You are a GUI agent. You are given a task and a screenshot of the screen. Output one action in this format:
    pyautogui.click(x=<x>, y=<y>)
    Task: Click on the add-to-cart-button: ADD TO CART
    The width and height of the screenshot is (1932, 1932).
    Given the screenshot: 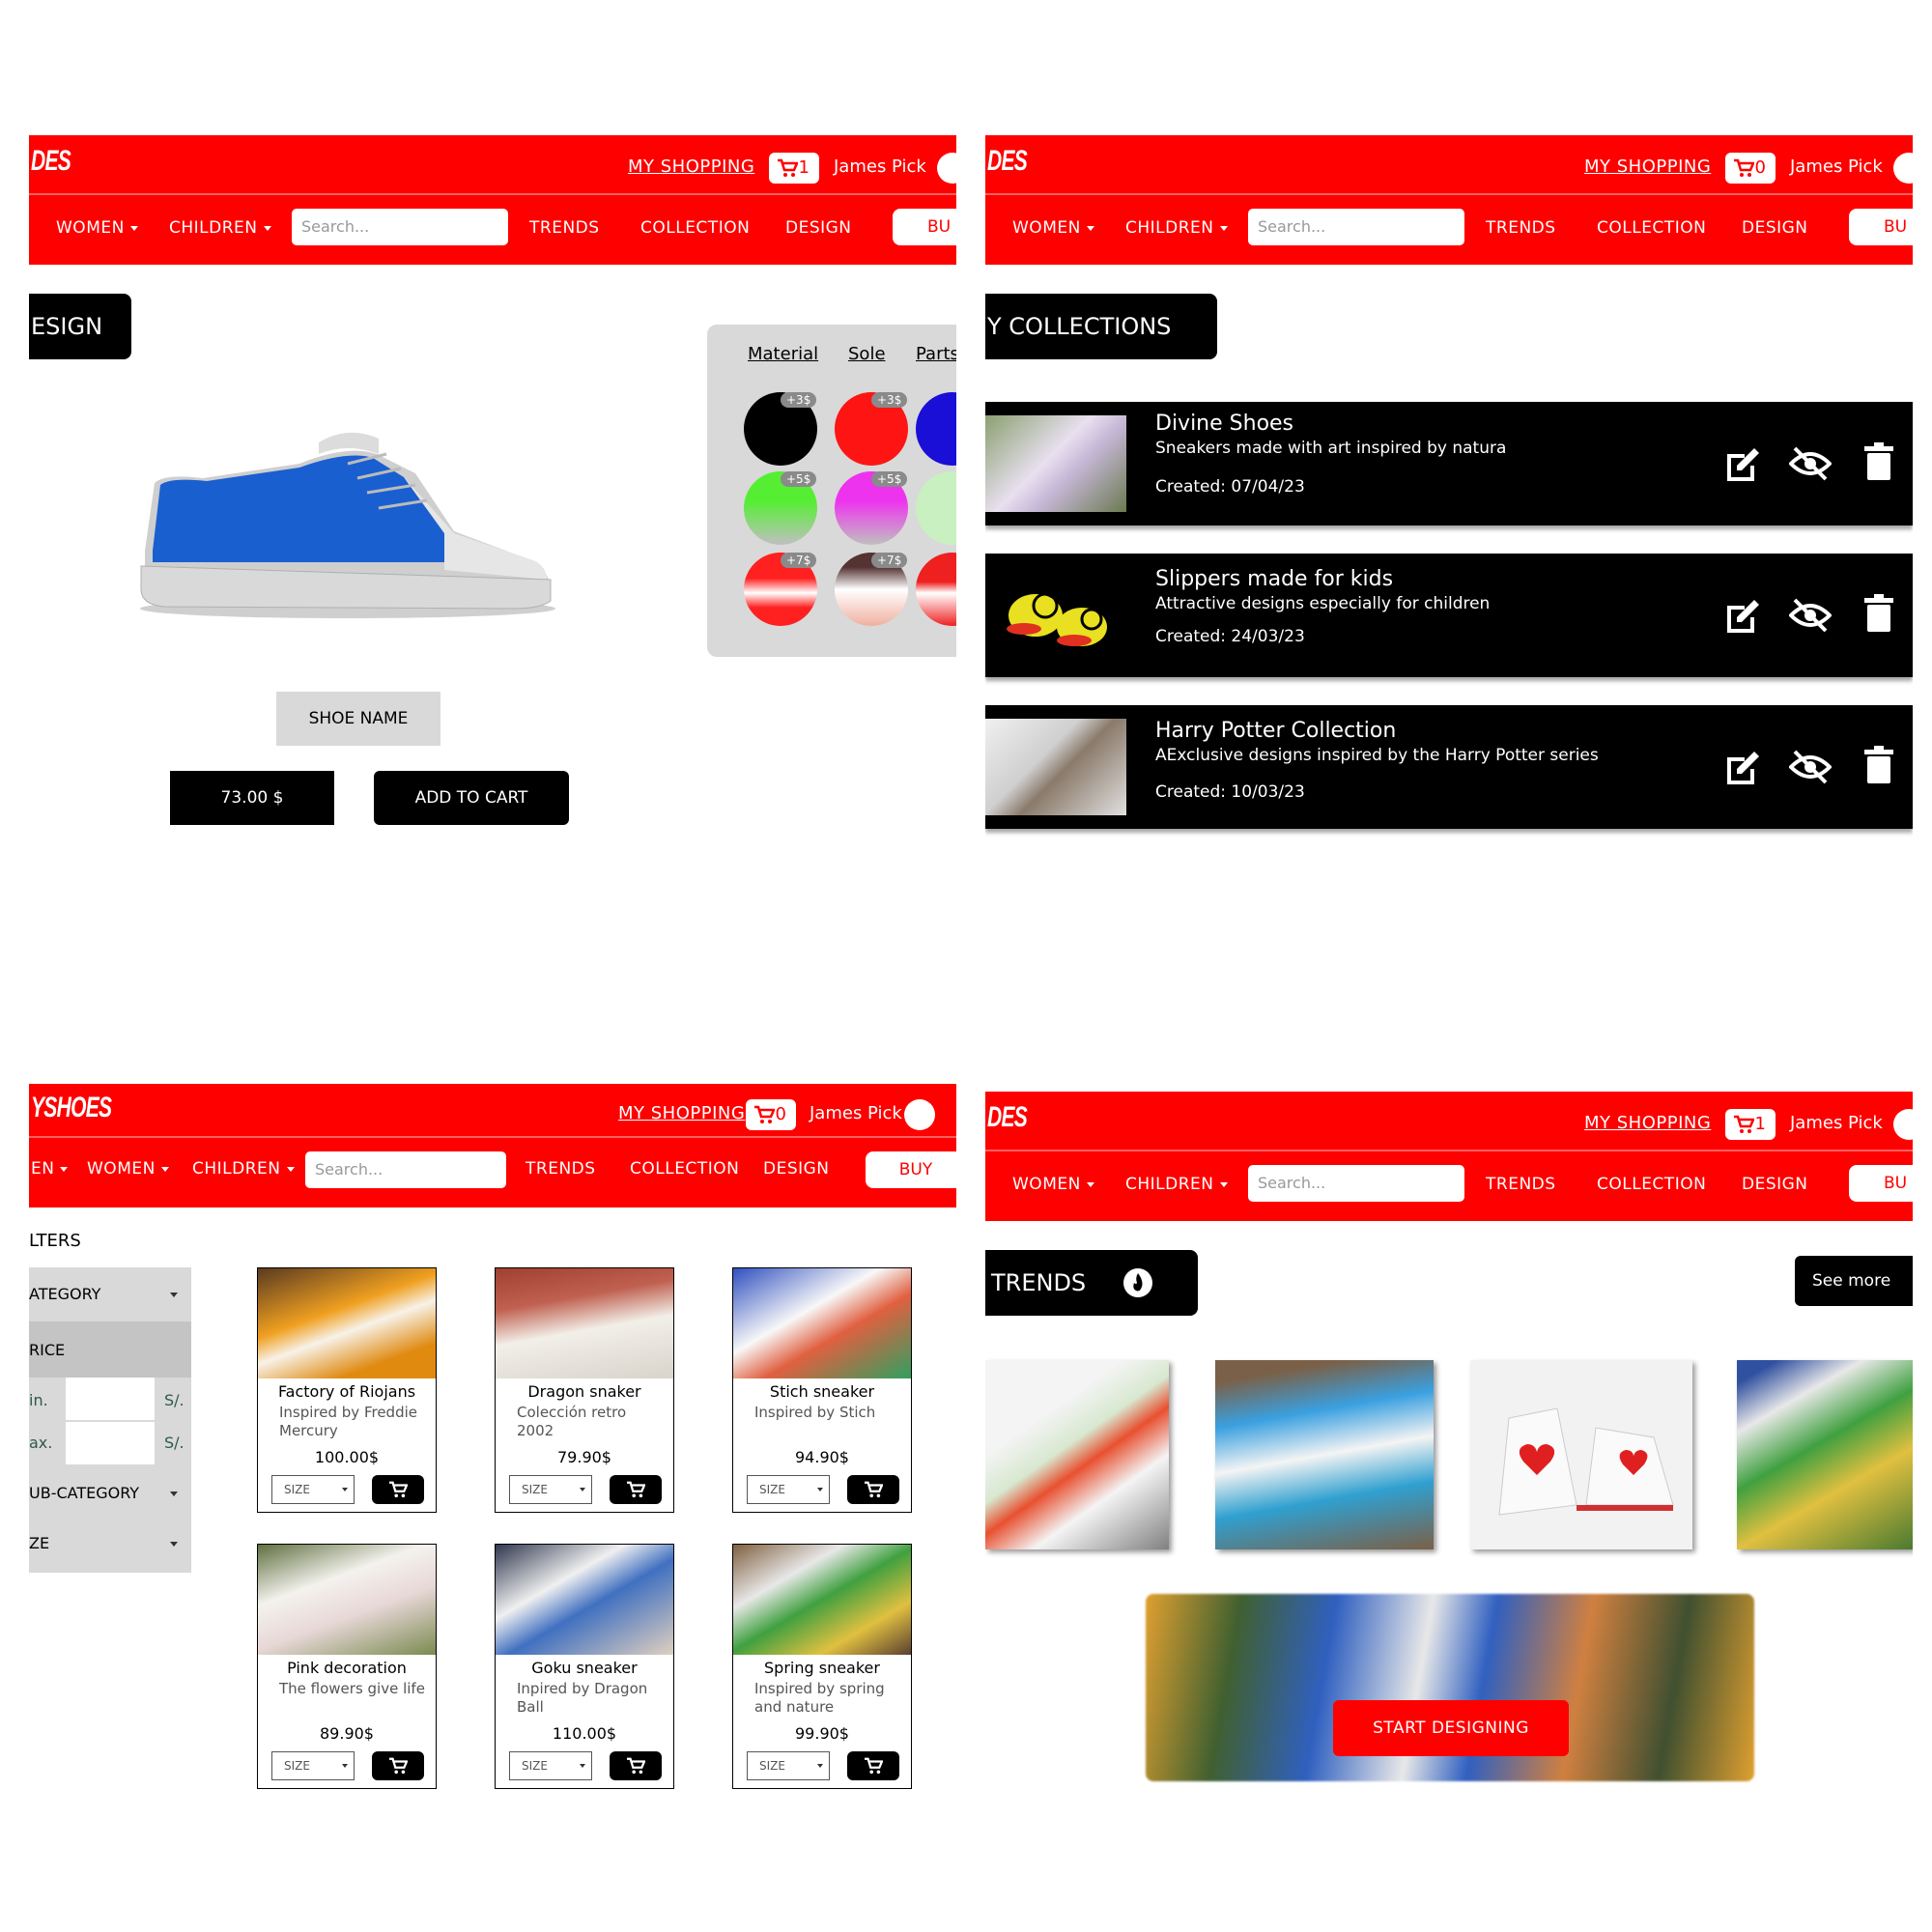 What is the action you would take?
    pyautogui.click(x=471, y=798)
    